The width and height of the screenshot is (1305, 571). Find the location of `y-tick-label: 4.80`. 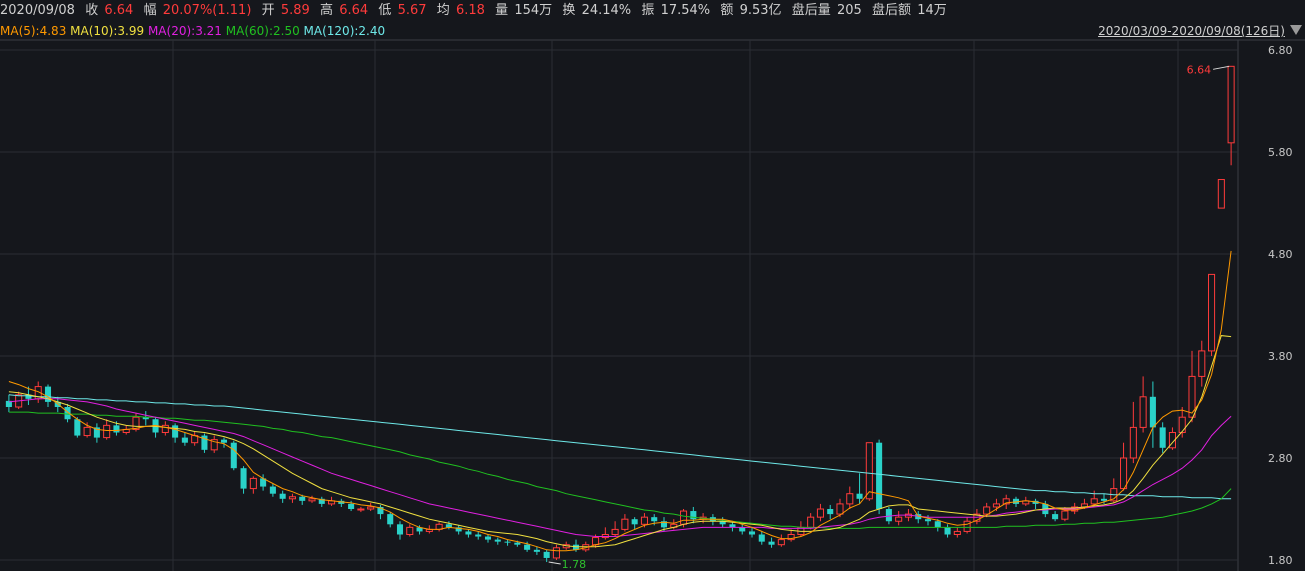

y-tick-label: 4.80 is located at coordinates (1280, 254).